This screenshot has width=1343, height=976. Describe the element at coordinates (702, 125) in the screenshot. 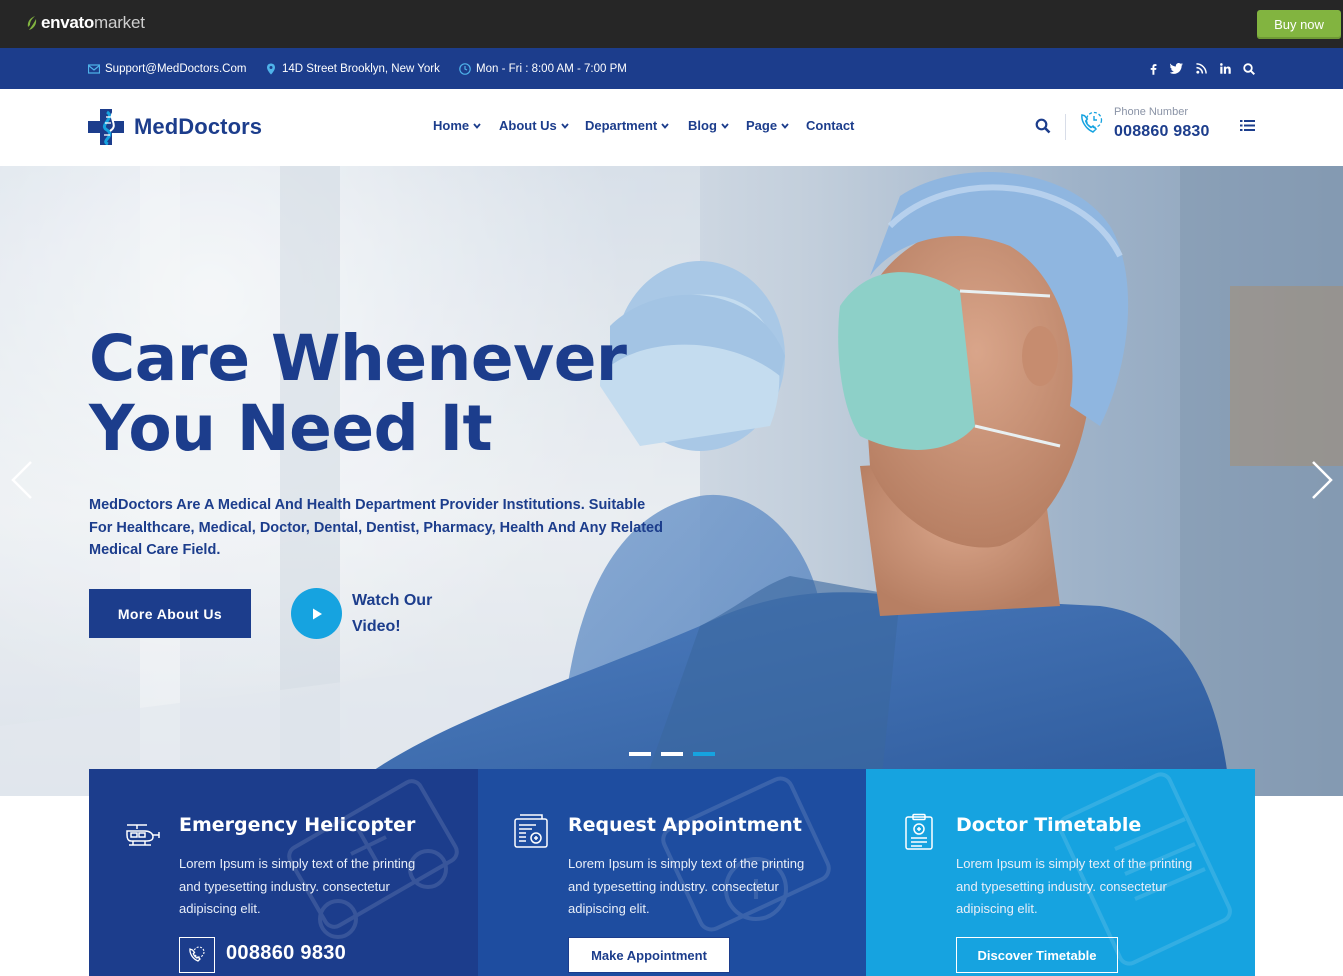

I see `nav-blog-label: Blog` at that location.